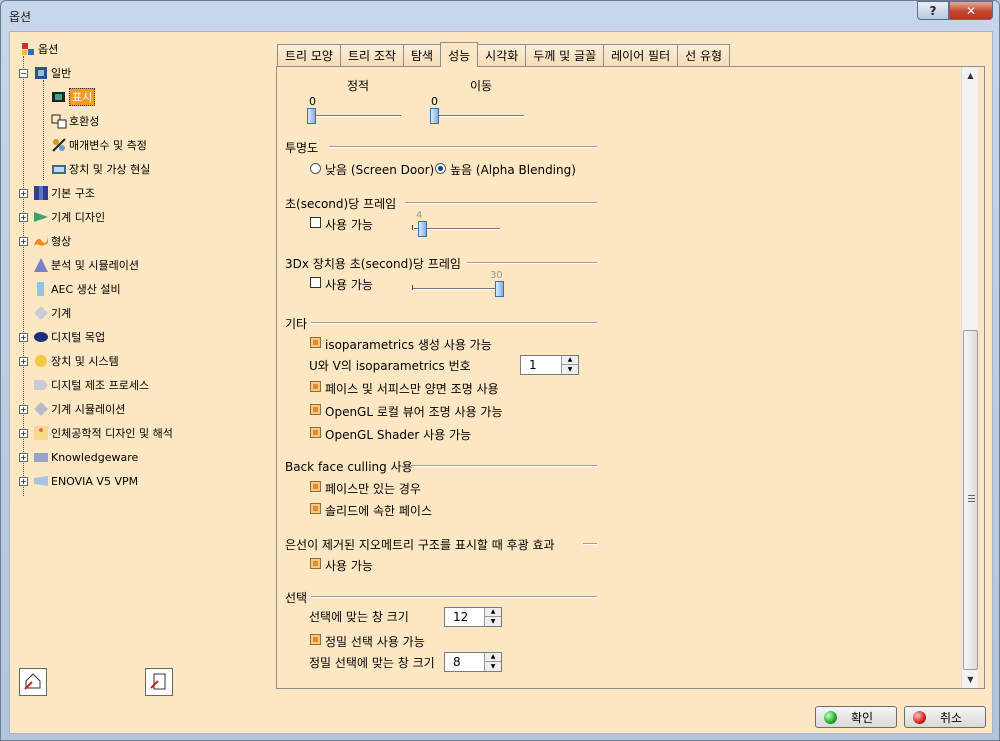 The height and width of the screenshot is (741, 1000). I want to click on tree-item-compatibility: 호환성, so click(75, 121).